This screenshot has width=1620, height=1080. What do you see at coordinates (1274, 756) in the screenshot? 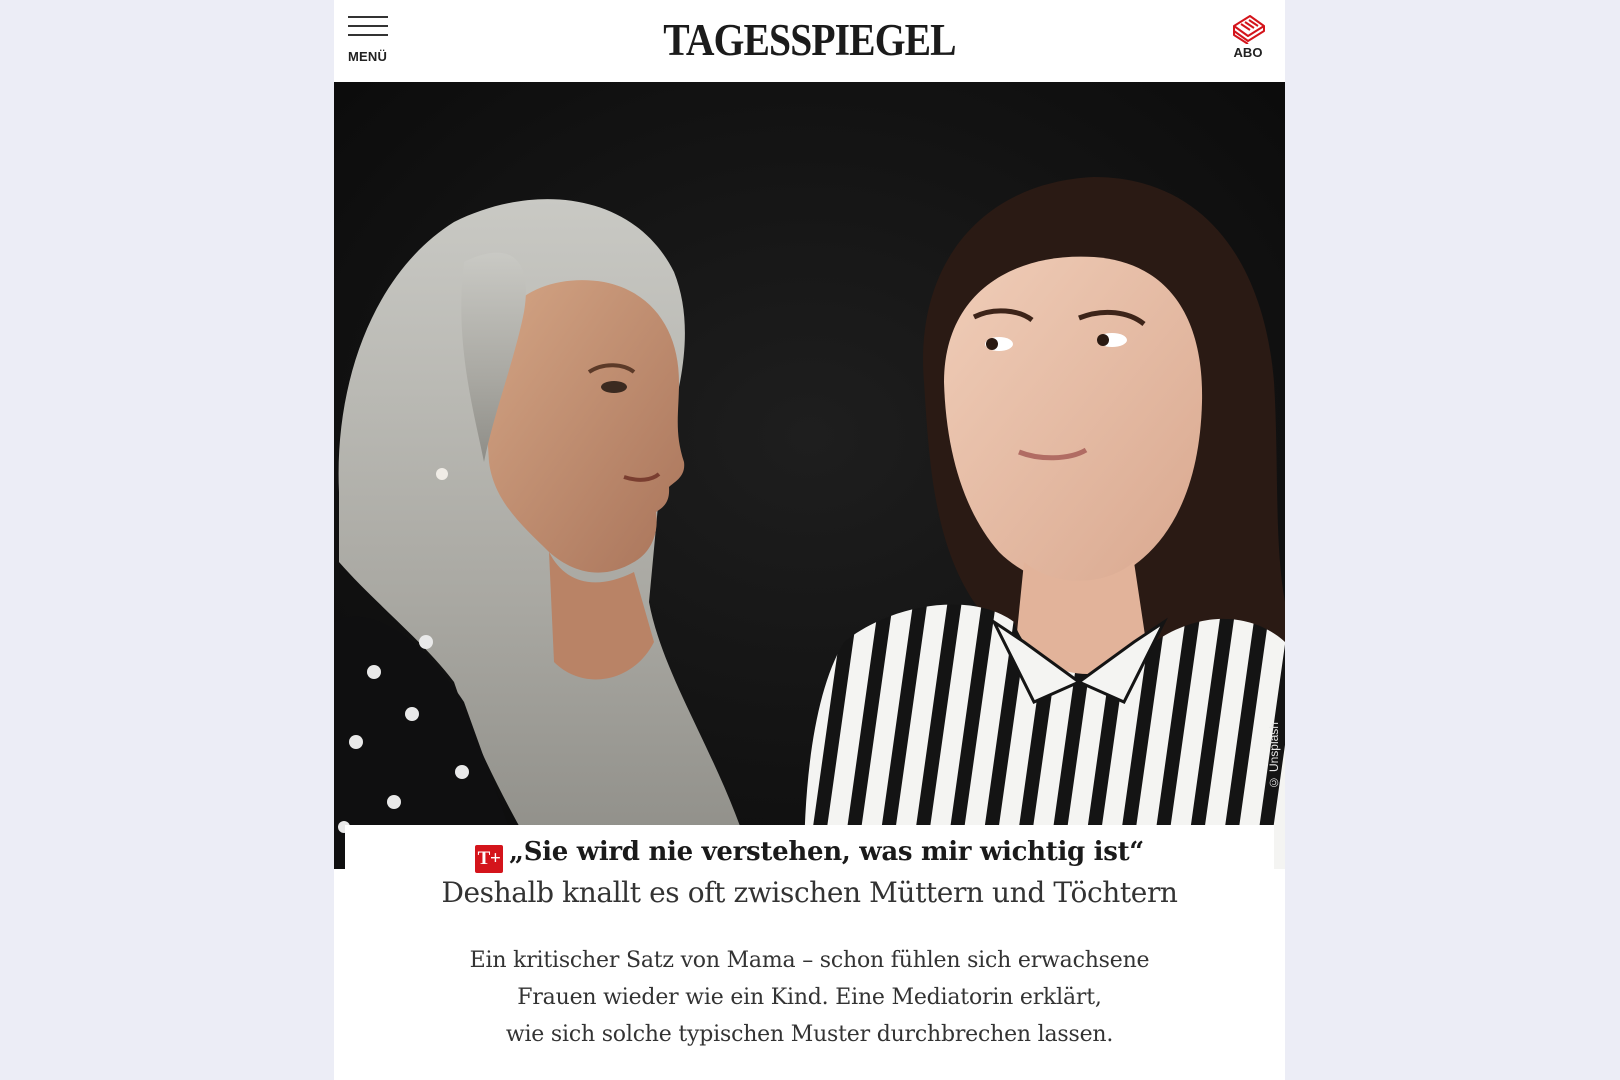
I see `image-credit: © Unsplash` at bounding box center [1274, 756].